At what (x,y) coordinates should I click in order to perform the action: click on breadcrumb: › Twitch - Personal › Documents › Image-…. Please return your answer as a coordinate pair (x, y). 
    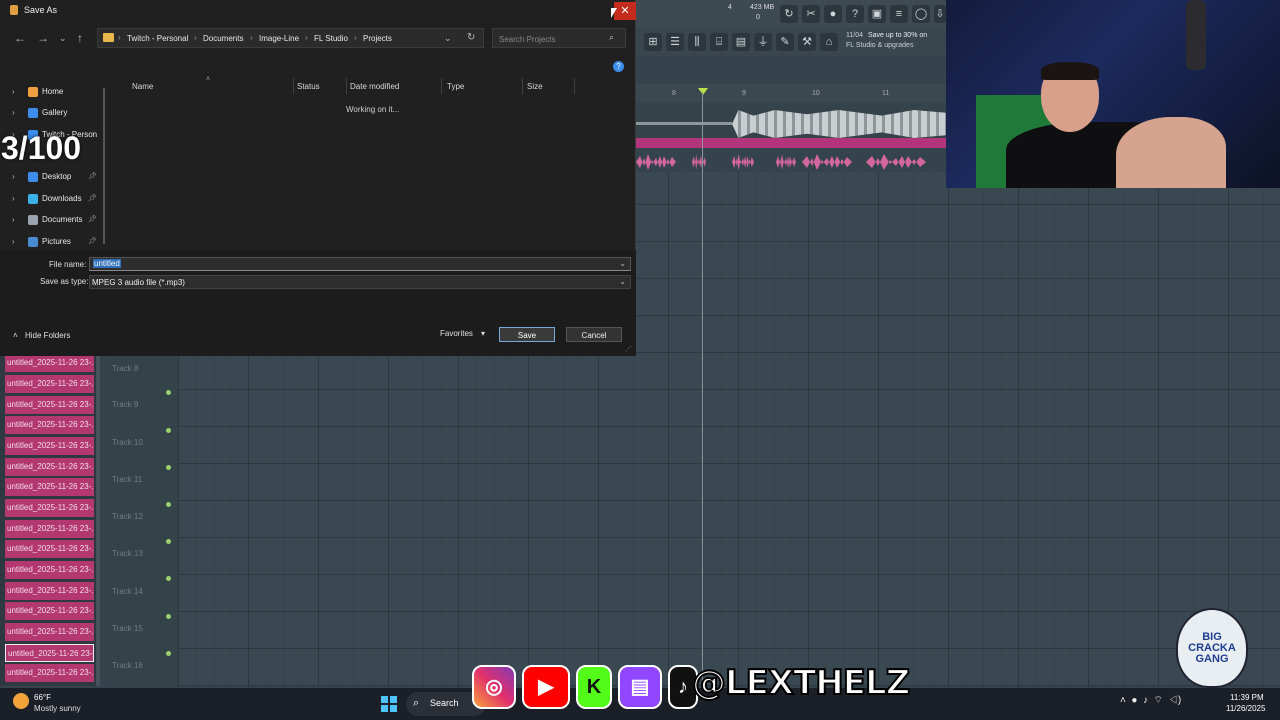
    Looking at the image, I should click on (290, 38).